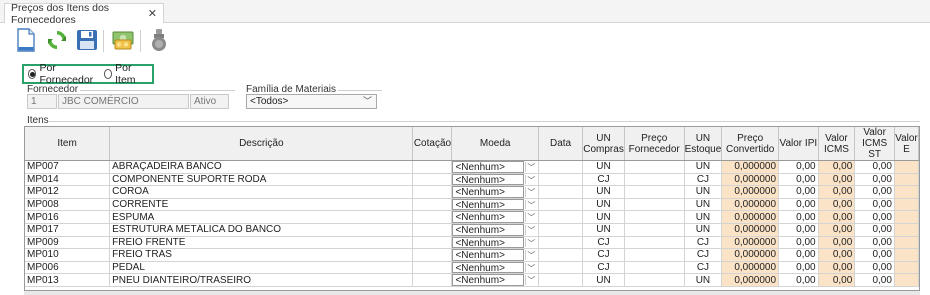 This screenshot has width=930, height=295. What do you see at coordinates (261, 167) in the screenshot?
I see `cell-descricao: ABRAÇADEIRA BANCO` at bounding box center [261, 167].